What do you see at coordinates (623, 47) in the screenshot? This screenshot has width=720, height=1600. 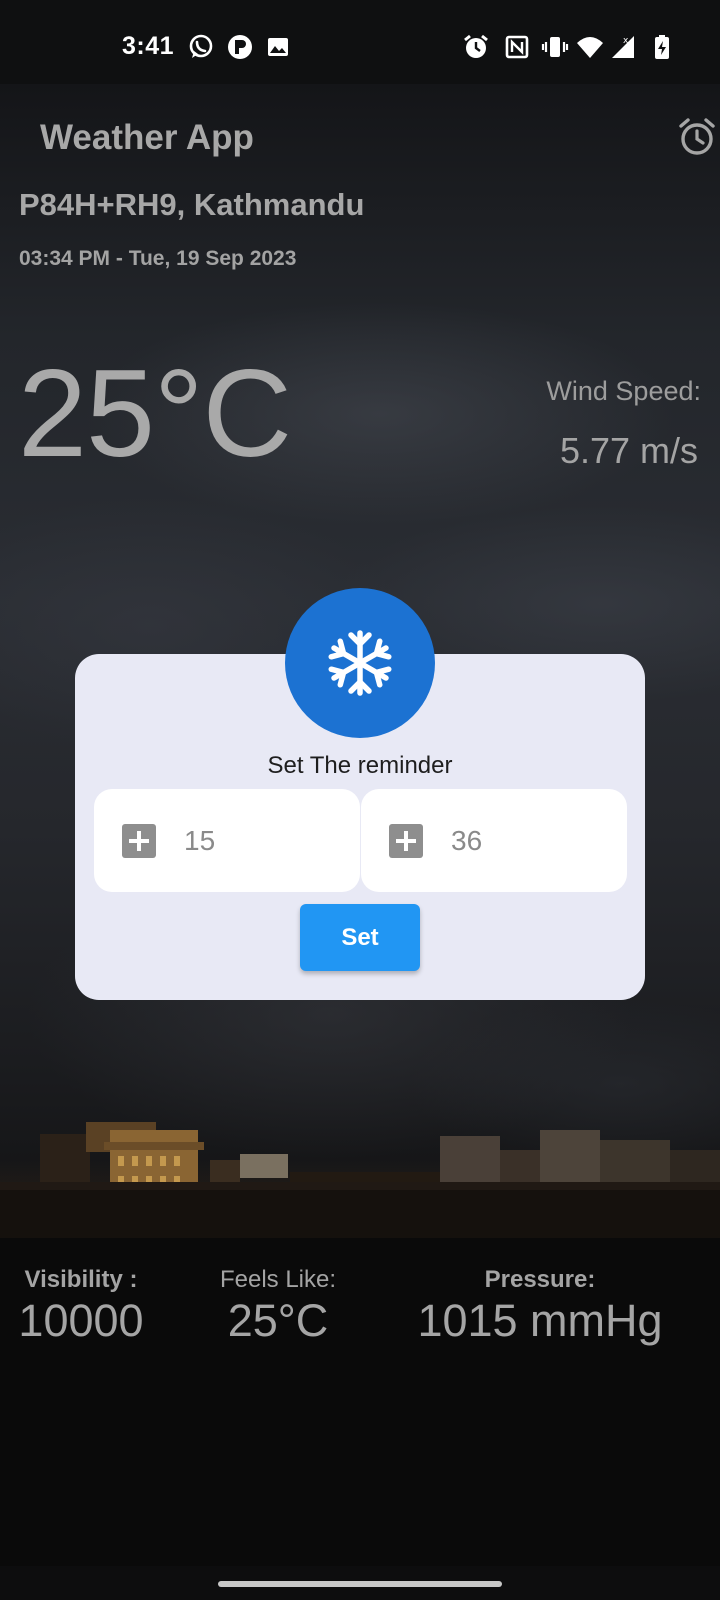 I see `cell-signal-icon: x` at bounding box center [623, 47].